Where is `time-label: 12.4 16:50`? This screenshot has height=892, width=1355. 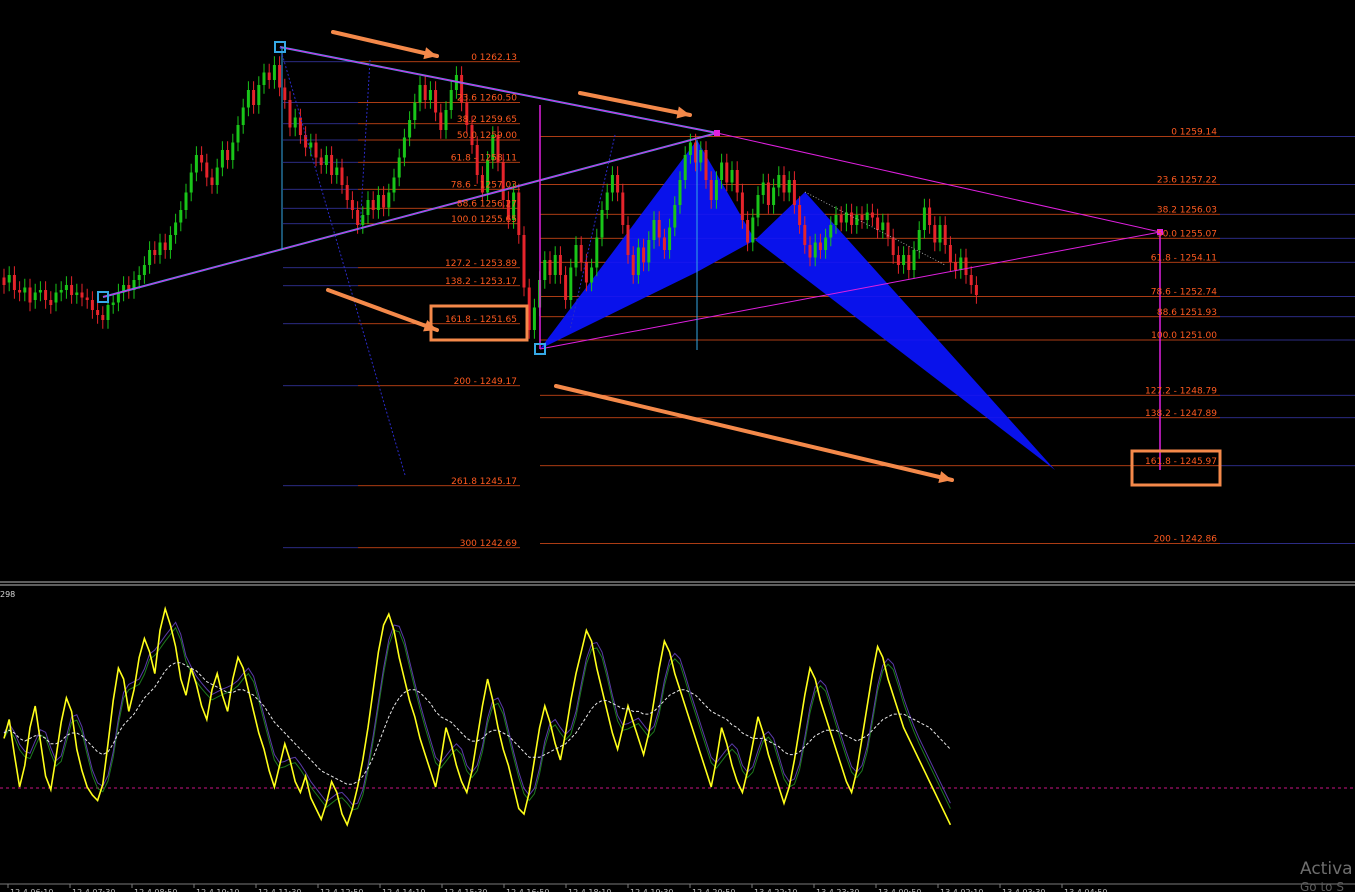 time-label: 12.4 16:50 is located at coordinates (527, 890).